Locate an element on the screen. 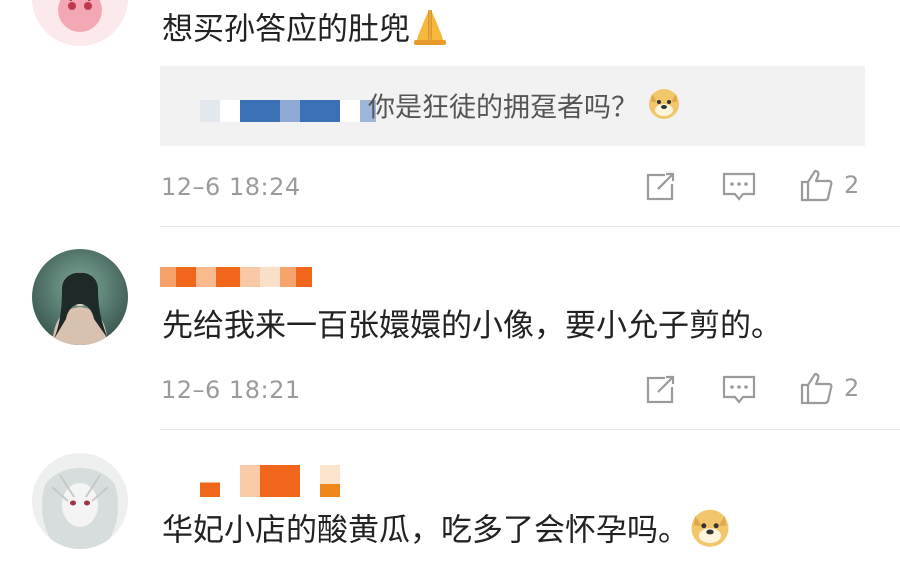  comment-text: 先给我来一百张嬛嬛的小像，要小允子剪的。 is located at coordinates (472, 326).